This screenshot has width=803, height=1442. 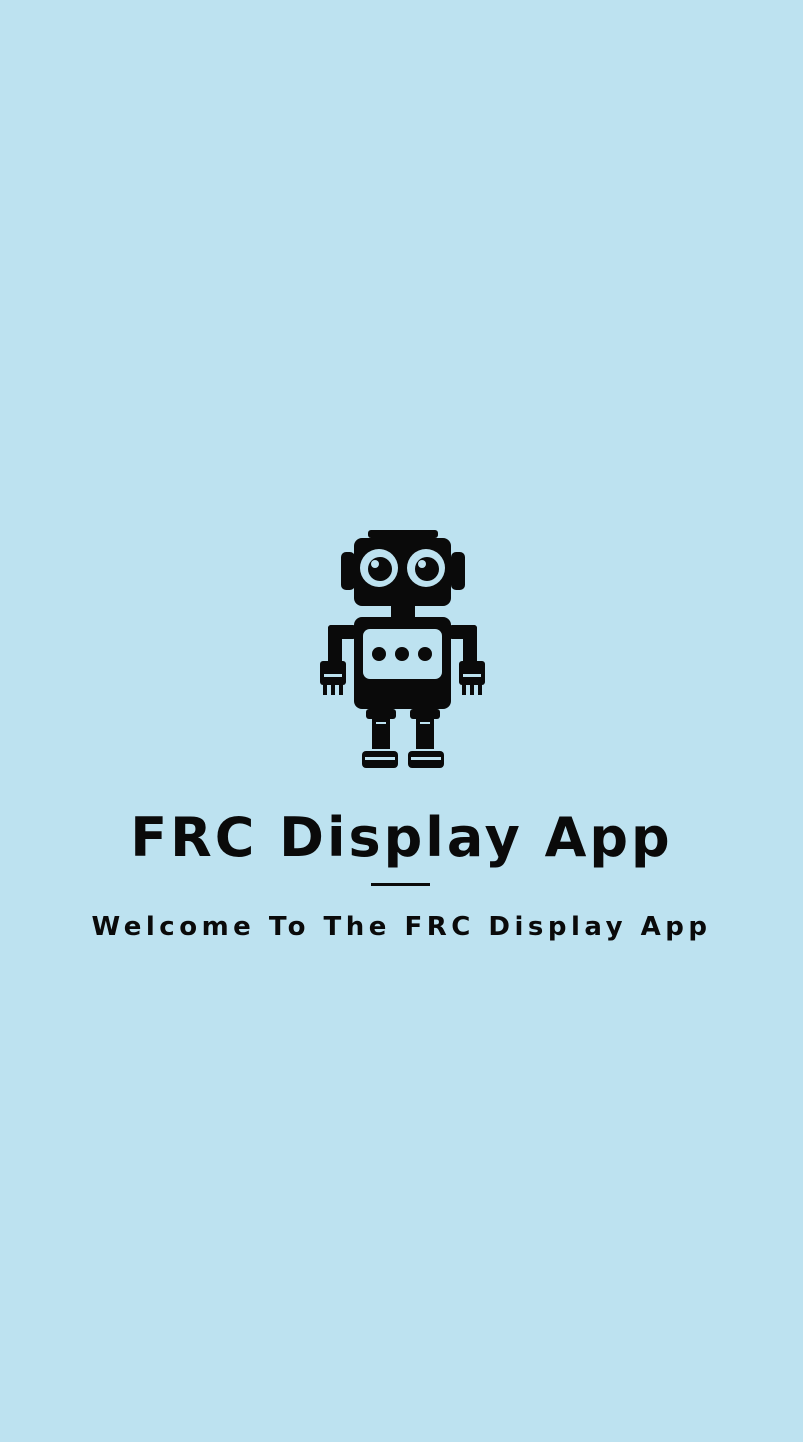 What do you see at coordinates (400, 884) in the screenshot?
I see `title-divider` at bounding box center [400, 884].